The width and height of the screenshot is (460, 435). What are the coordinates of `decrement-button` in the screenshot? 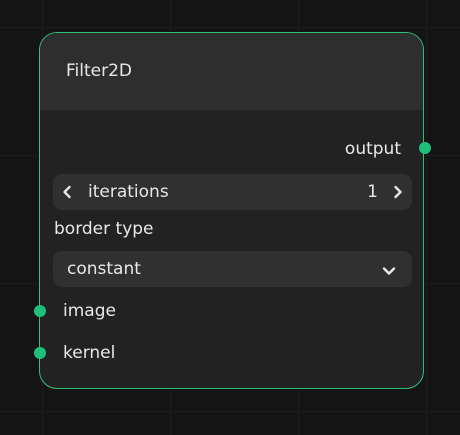 It's located at (67, 192).